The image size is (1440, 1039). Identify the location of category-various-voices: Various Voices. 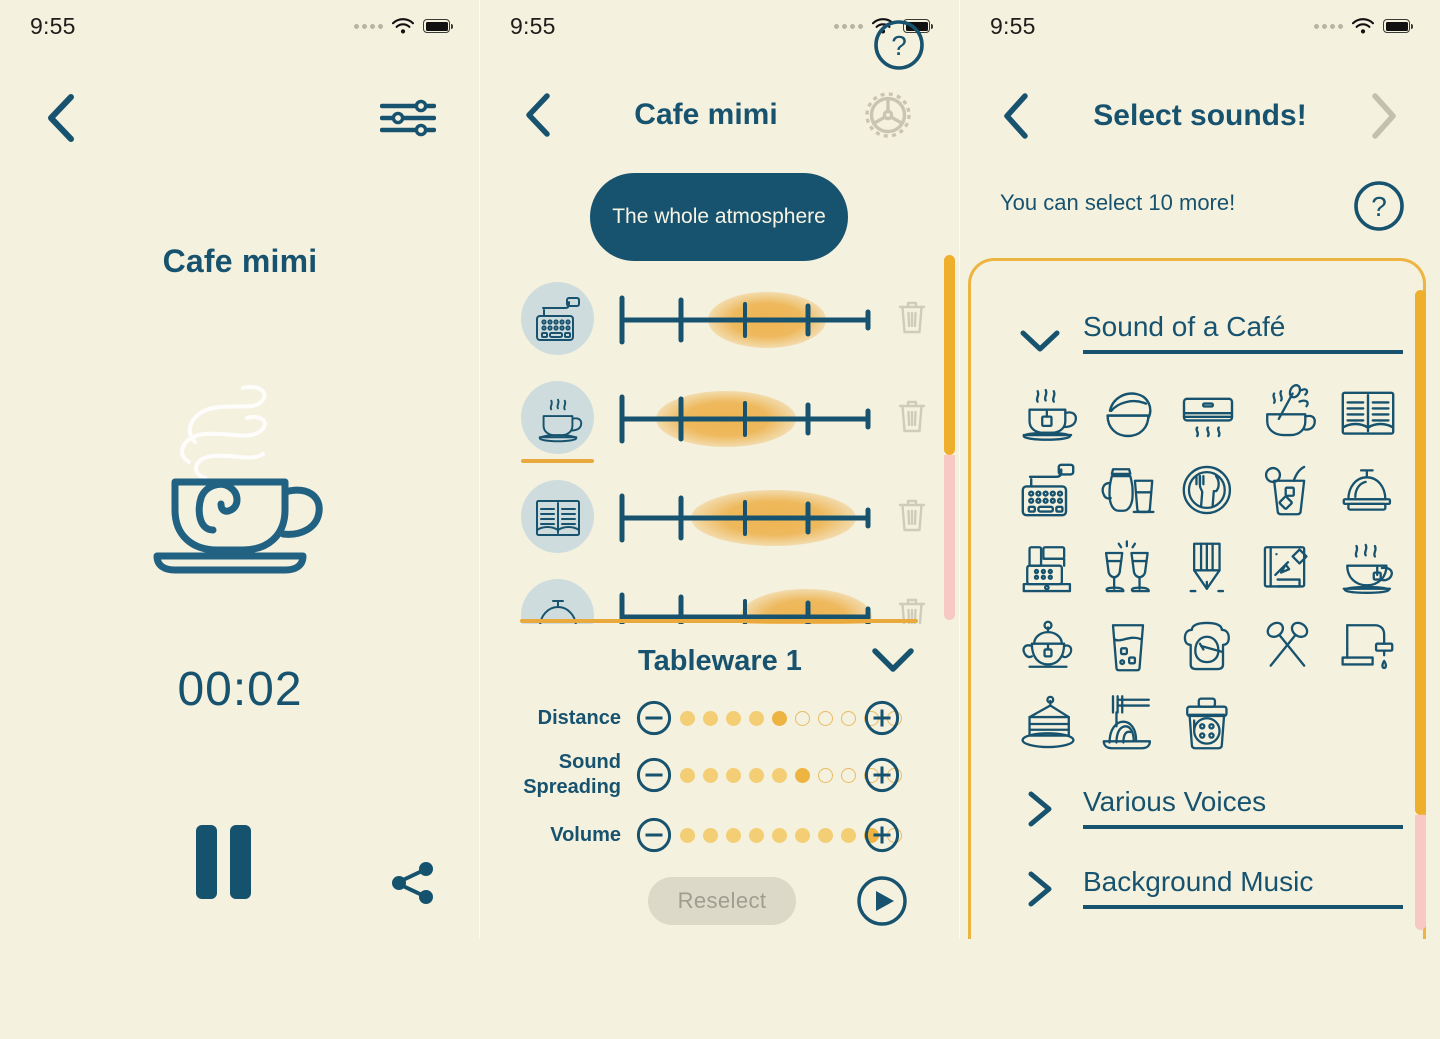
(1211, 807).